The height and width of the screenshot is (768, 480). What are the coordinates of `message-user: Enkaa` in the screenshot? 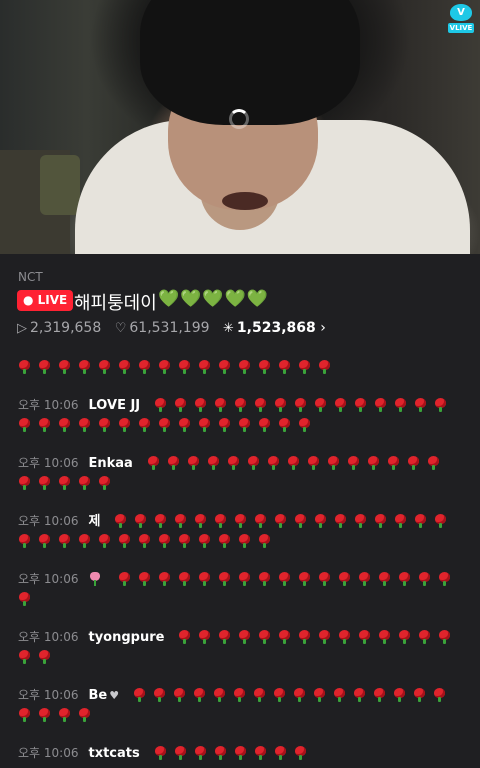 It's located at (110, 463).